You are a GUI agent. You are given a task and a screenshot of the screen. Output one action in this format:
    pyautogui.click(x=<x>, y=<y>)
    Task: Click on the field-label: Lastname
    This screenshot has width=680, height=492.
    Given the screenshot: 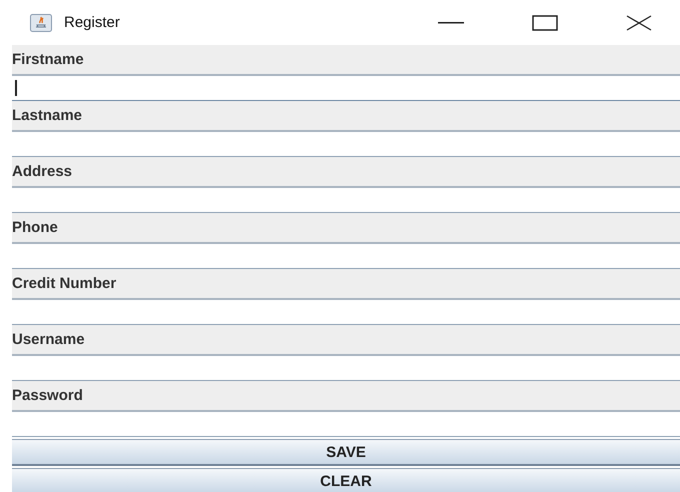 What is the action you would take?
    pyautogui.click(x=47, y=115)
    